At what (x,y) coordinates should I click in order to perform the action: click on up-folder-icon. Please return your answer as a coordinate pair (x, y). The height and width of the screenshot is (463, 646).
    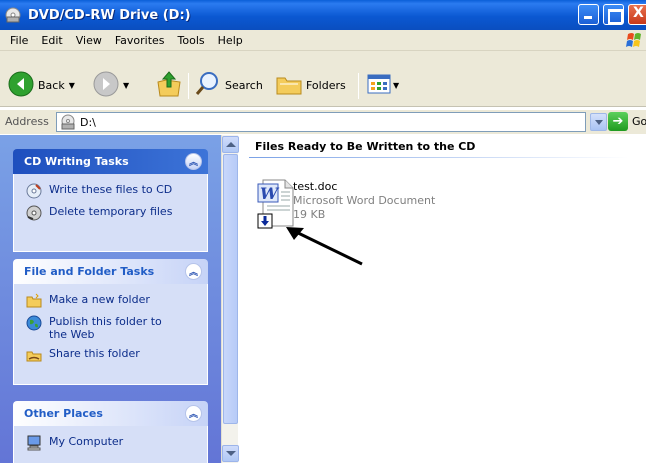
    Looking at the image, I should click on (169, 85).